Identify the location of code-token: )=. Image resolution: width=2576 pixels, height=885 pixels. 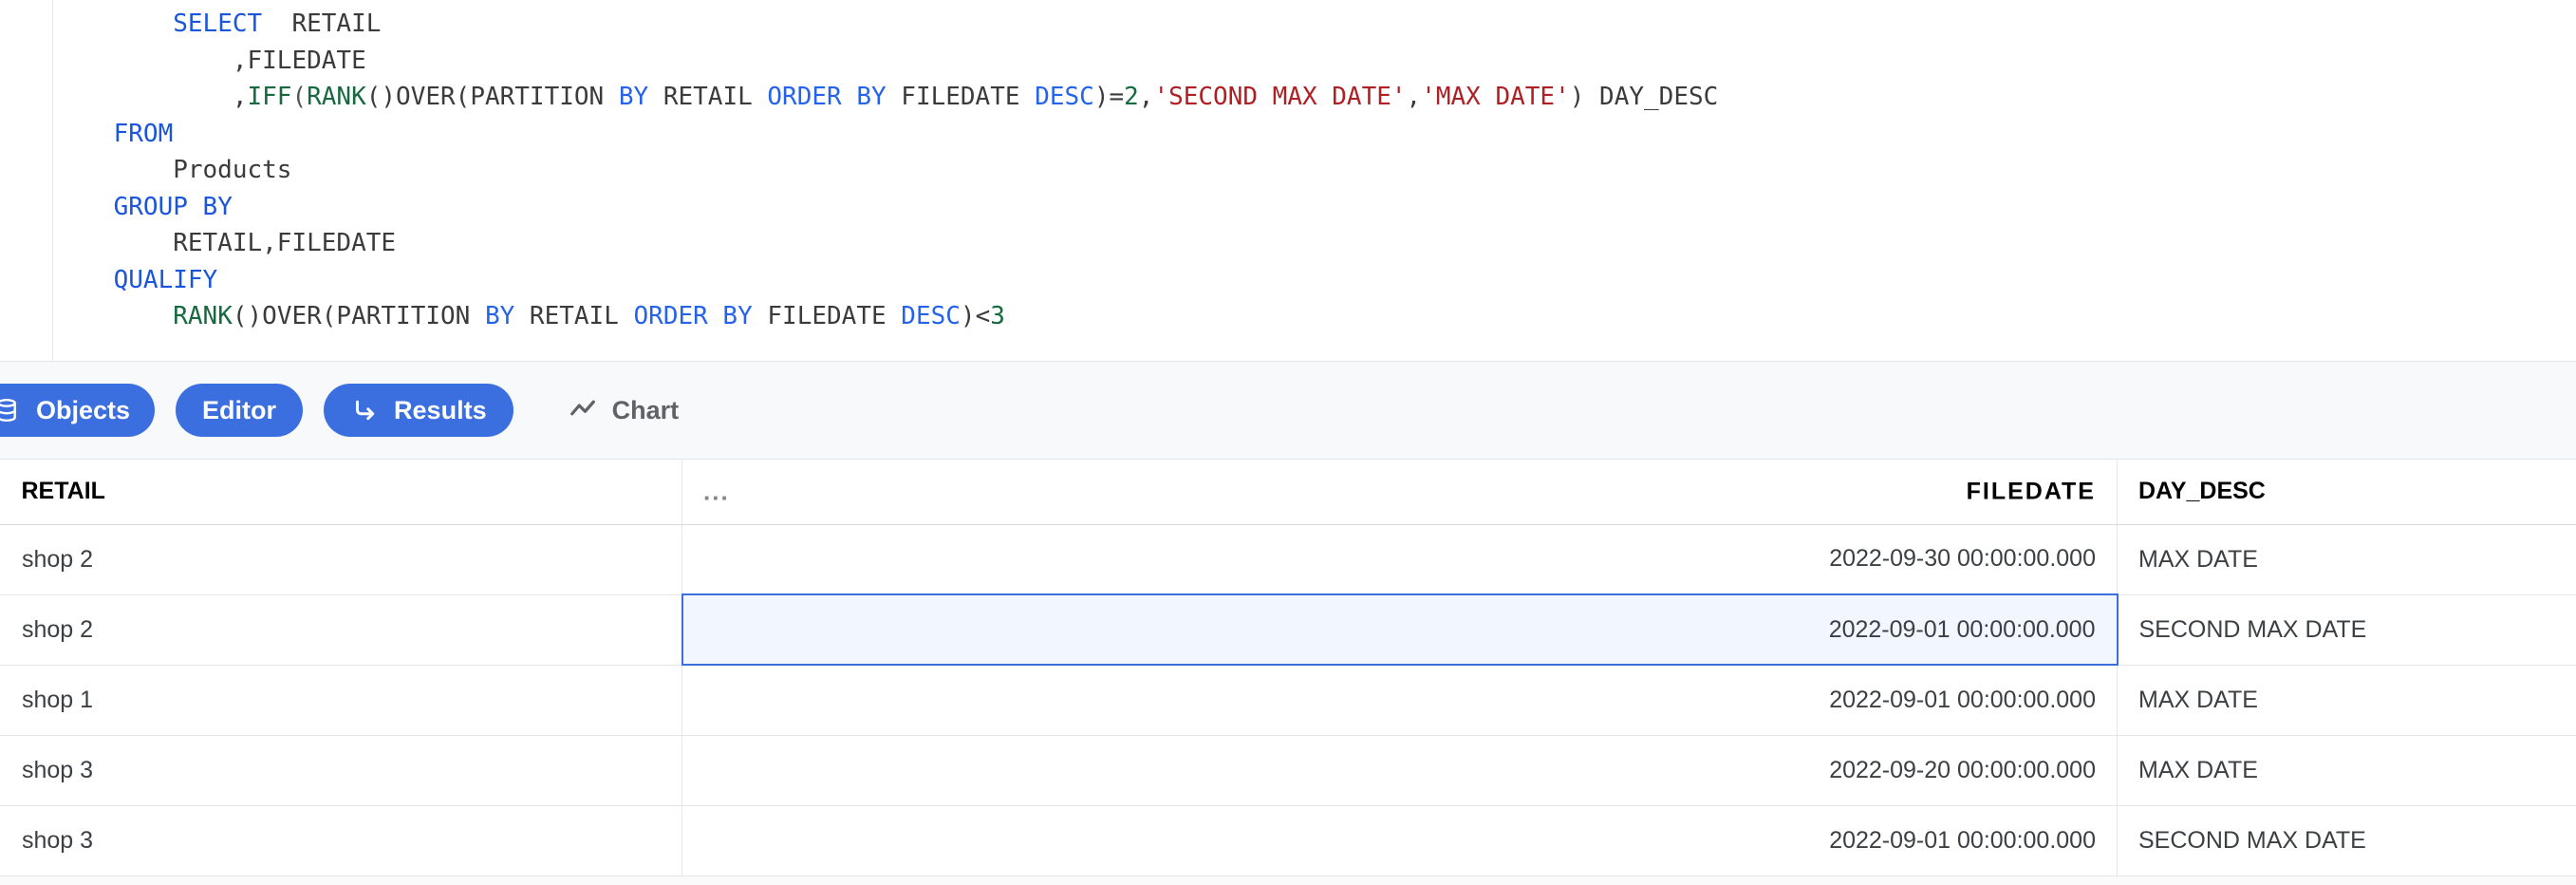
(1109, 97).